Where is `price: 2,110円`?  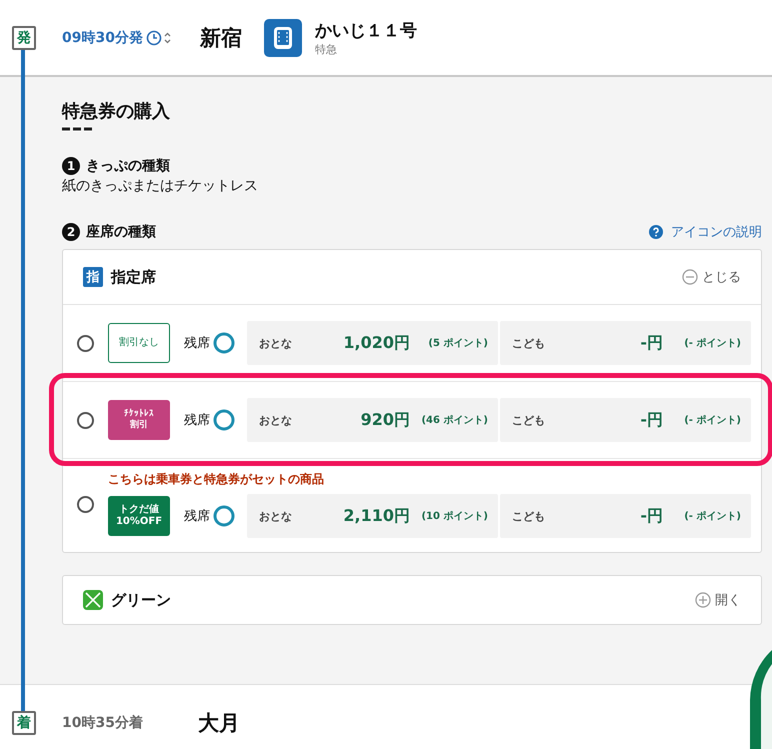 price: 2,110円 is located at coordinates (376, 516).